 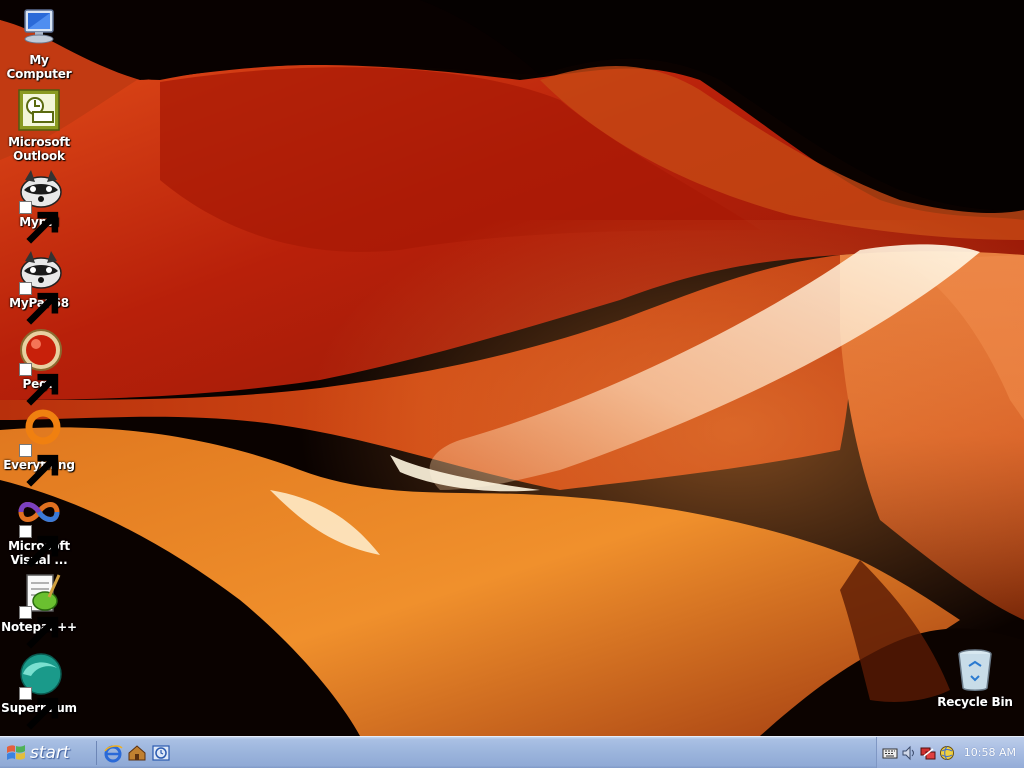 I want to click on quick-launch-bar, so click(x=133, y=753).